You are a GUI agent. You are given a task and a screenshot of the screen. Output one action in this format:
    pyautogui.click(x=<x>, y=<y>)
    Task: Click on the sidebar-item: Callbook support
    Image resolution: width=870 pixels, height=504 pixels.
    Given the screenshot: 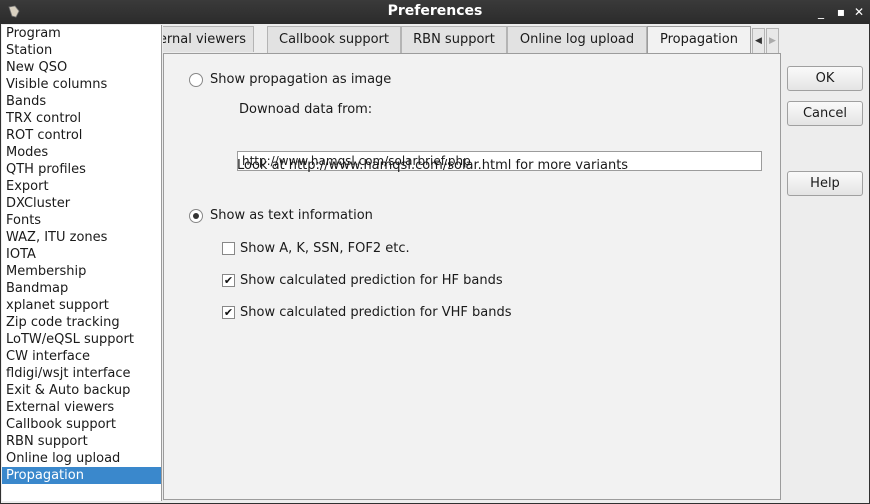 What is the action you would take?
    pyautogui.click(x=81, y=424)
    